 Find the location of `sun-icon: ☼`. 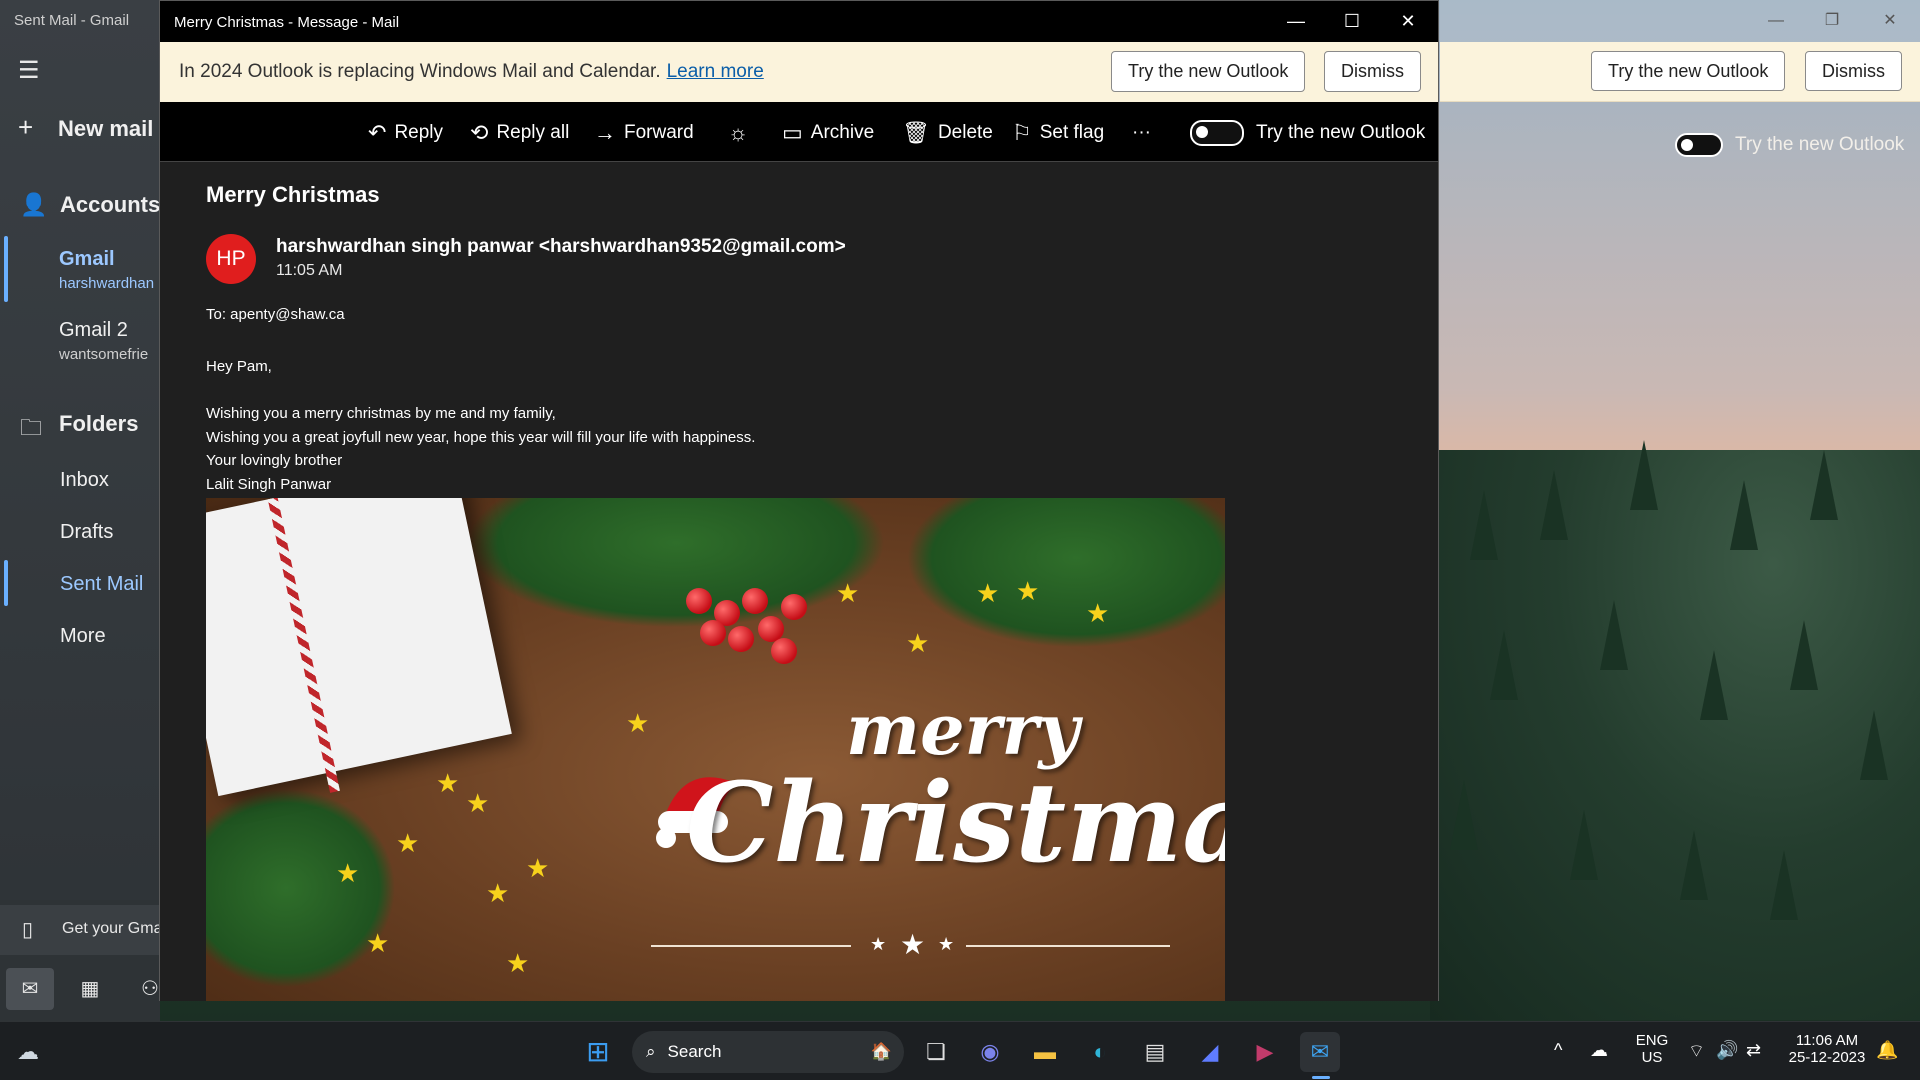

sun-icon: ☼ is located at coordinates (738, 132).